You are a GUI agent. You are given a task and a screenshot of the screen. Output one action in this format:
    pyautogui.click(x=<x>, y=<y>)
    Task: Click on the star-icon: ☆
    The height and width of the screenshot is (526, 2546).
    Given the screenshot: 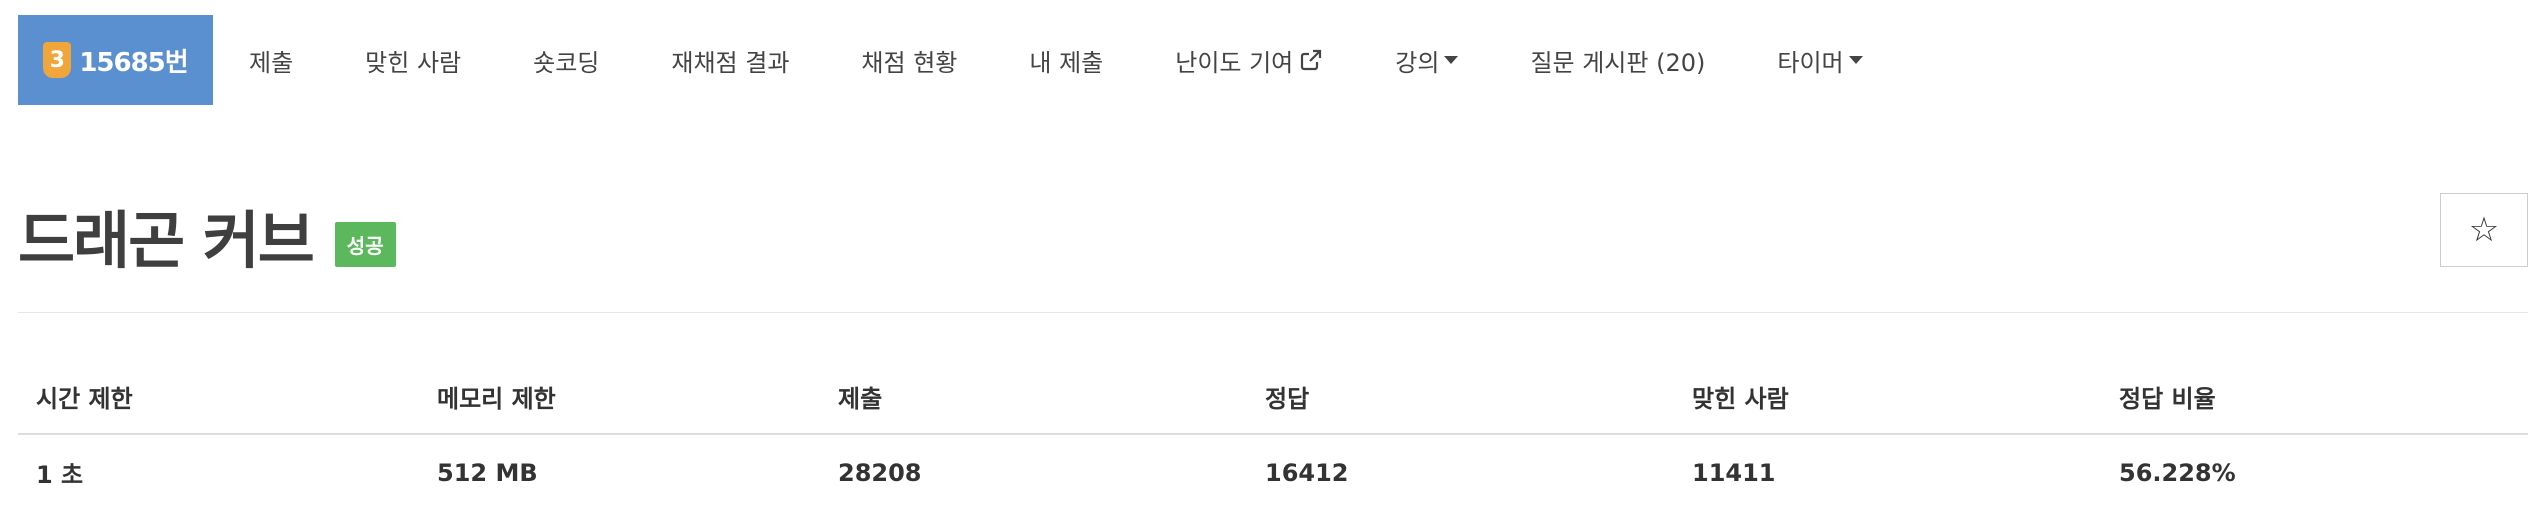 What is the action you would take?
    pyautogui.click(x=2484, y=230)
    